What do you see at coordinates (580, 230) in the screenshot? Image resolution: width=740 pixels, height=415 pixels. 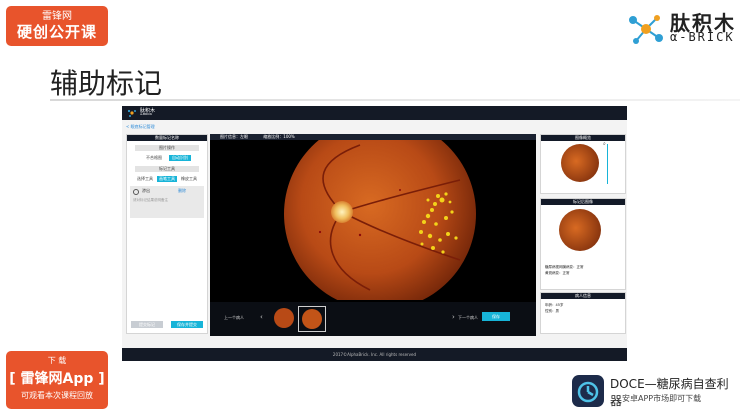 I see `marked-thumbnail` at bounding box center [580, 230].